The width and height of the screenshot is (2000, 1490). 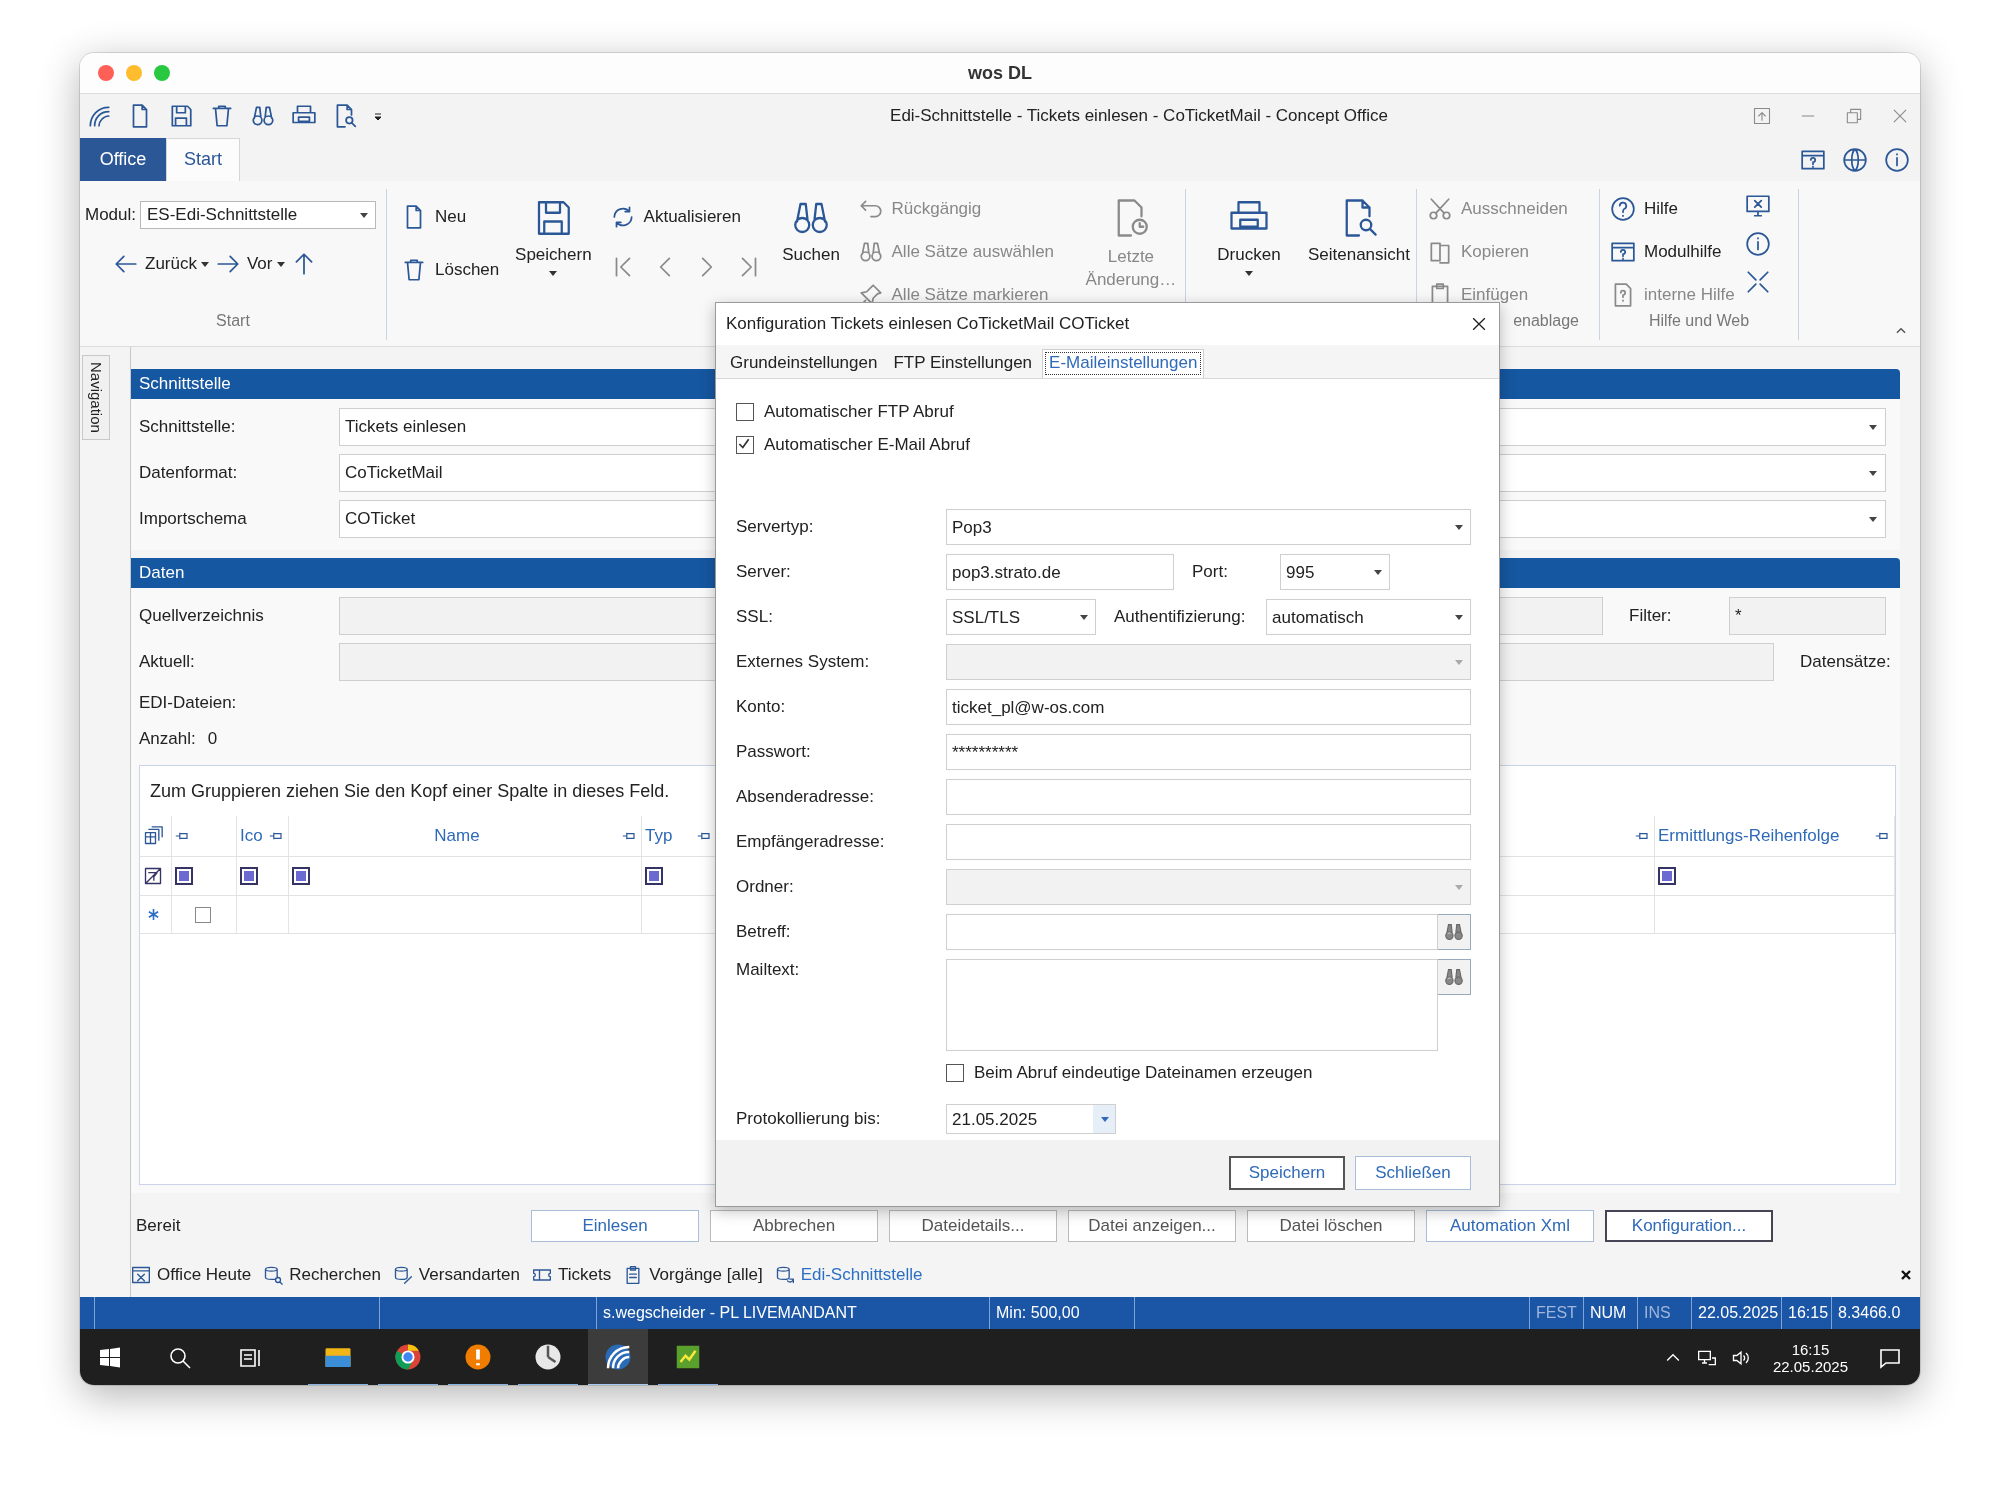 I want to click on field-label: Filter:, so click(x=1650, y=616).